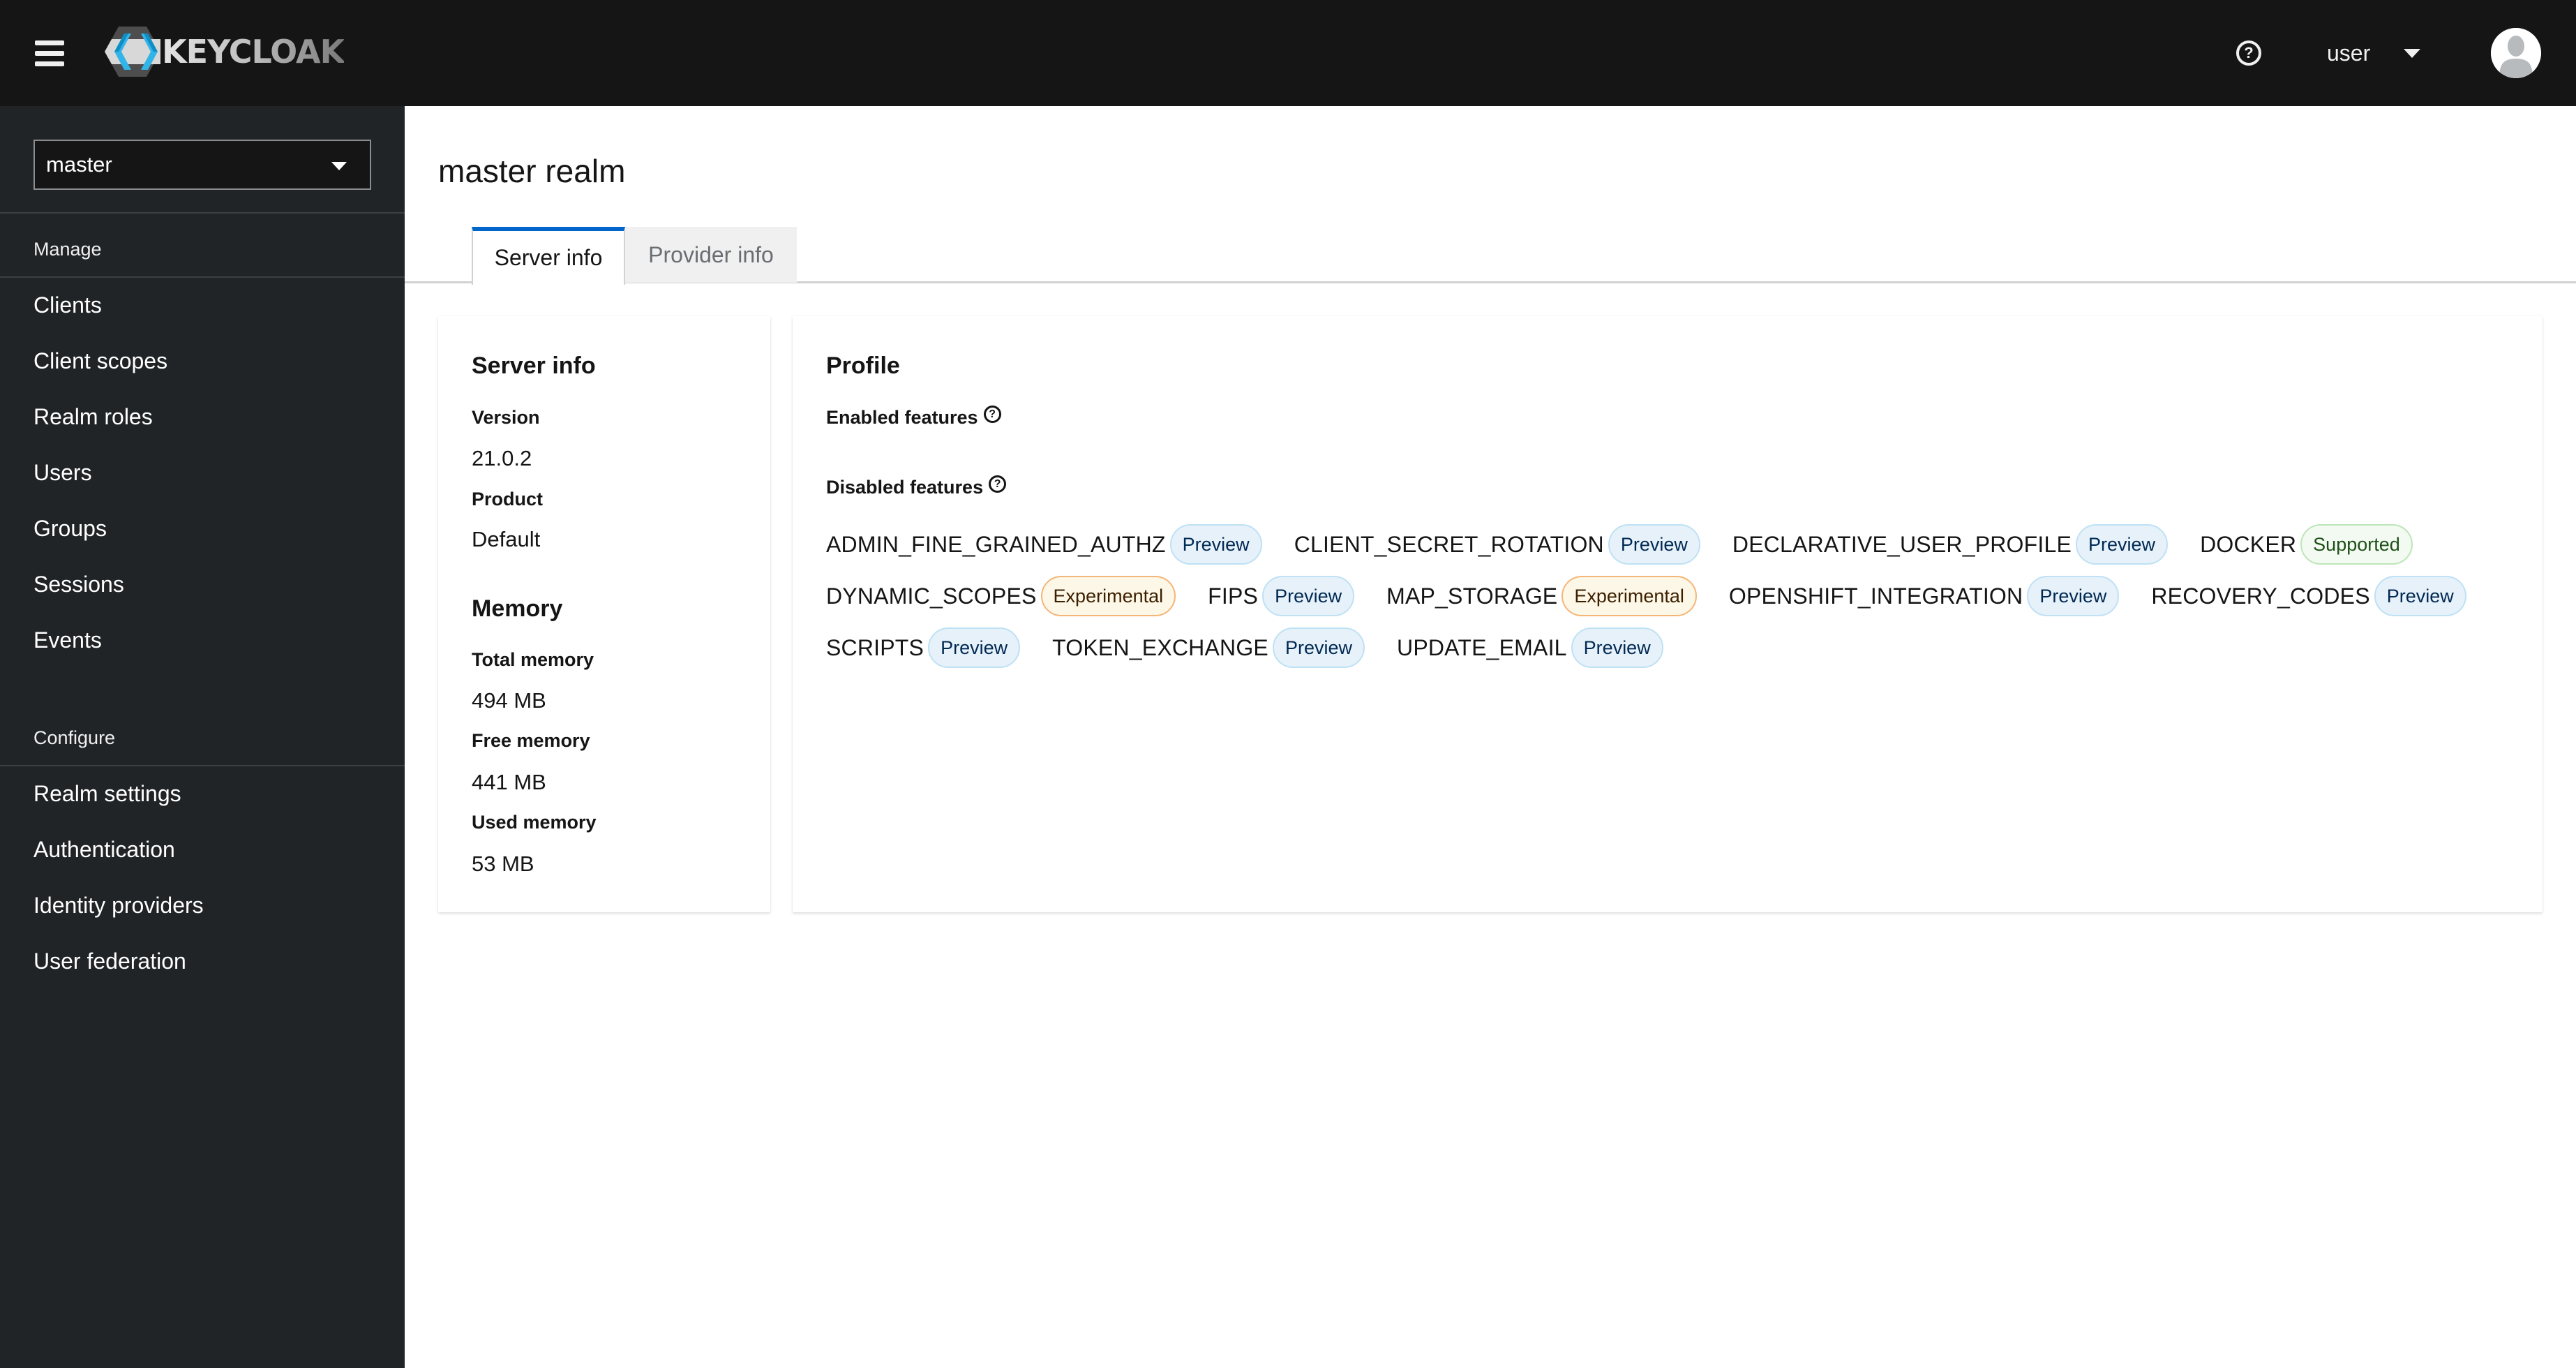 This screenshot has height=1368, width=2576. I want to click on feature-item: ADMIN_FINE_GRAINED_AUTHZ Preview, so click(1044, 544).